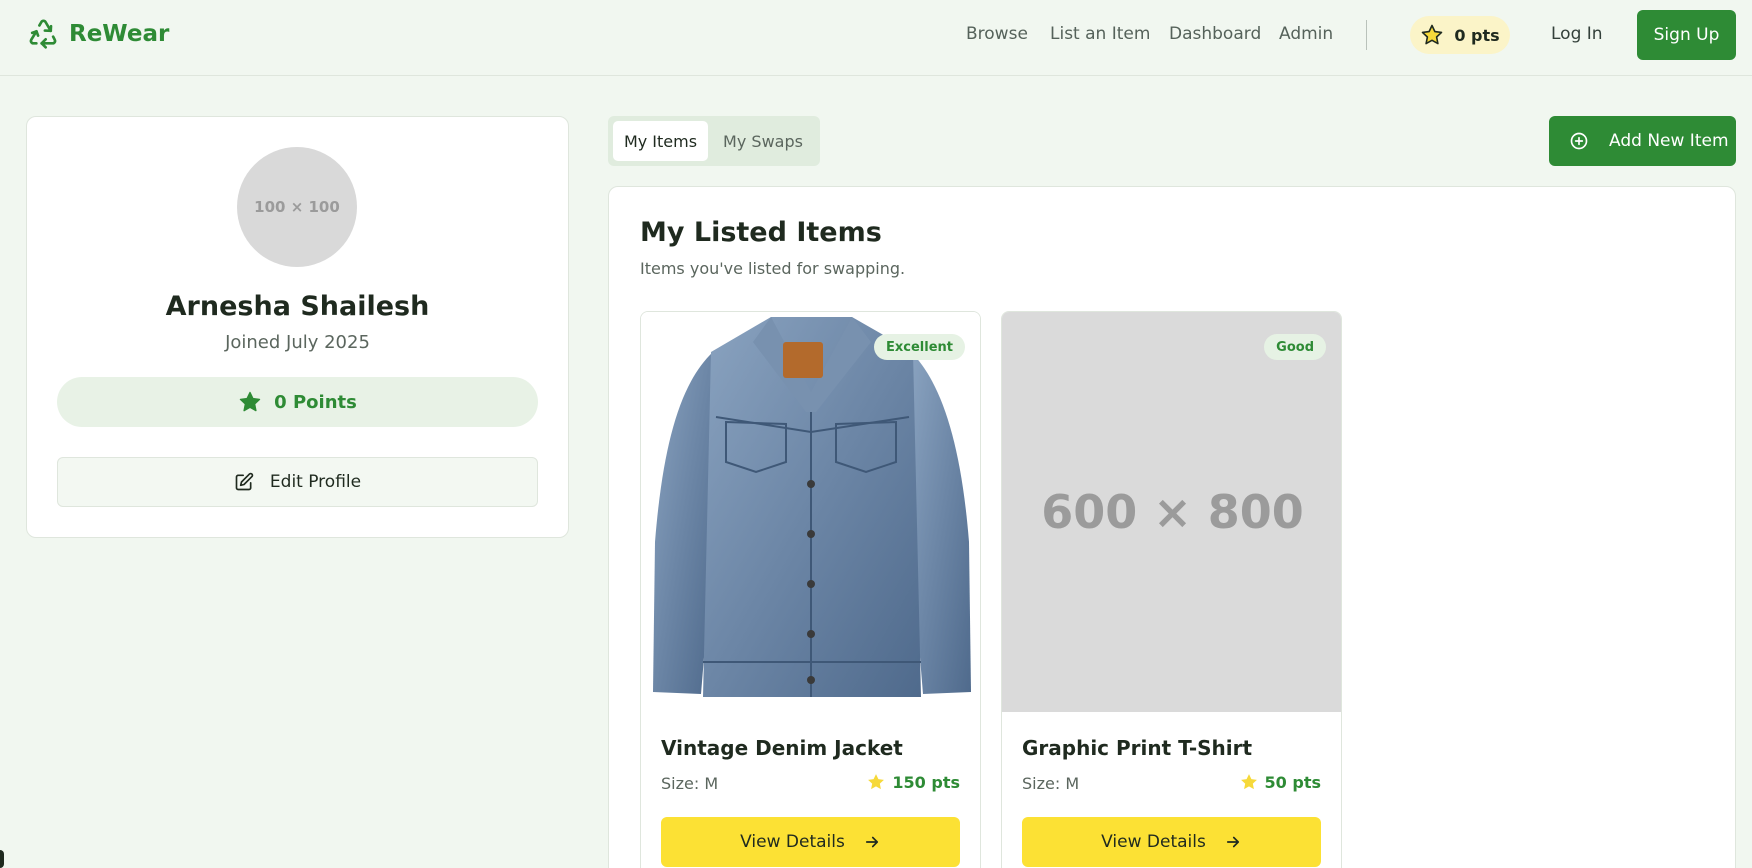 The image size is (1752, 868). I want to click on item-points: 50 pts, so click(1280, 782).